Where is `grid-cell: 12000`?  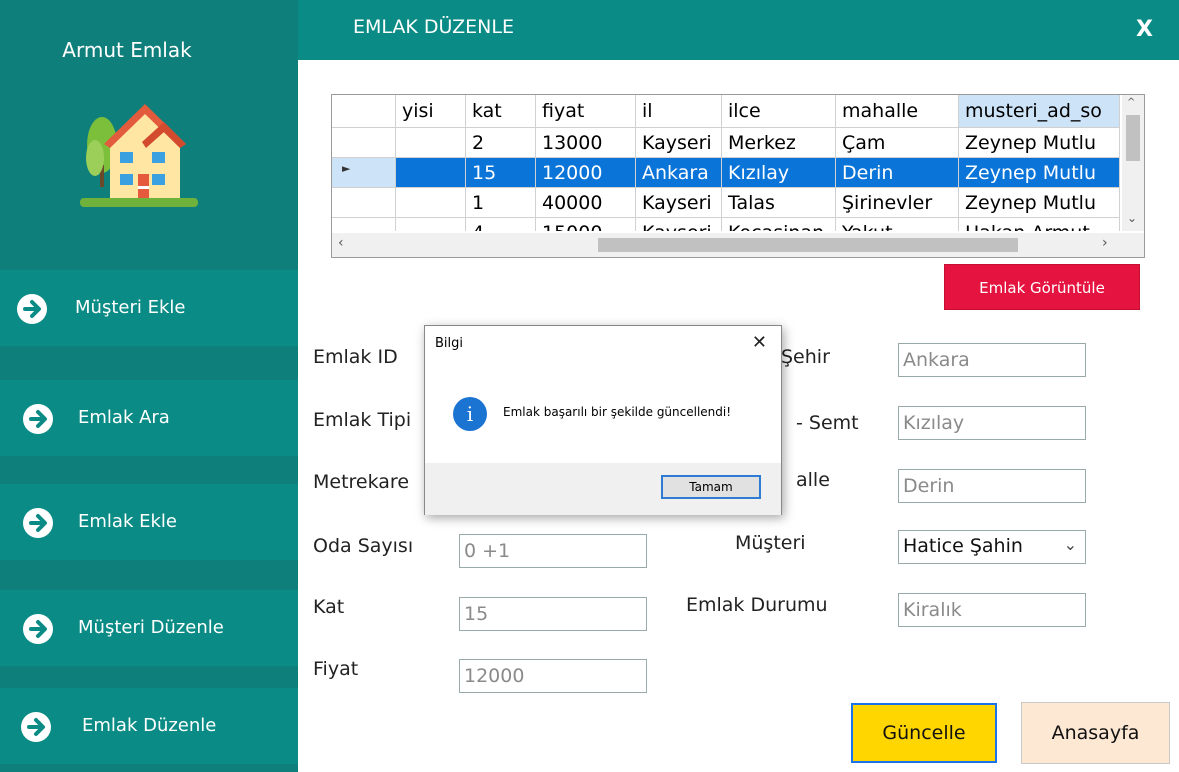
grid-cell: 12000 is located at coordinates (586, 173).